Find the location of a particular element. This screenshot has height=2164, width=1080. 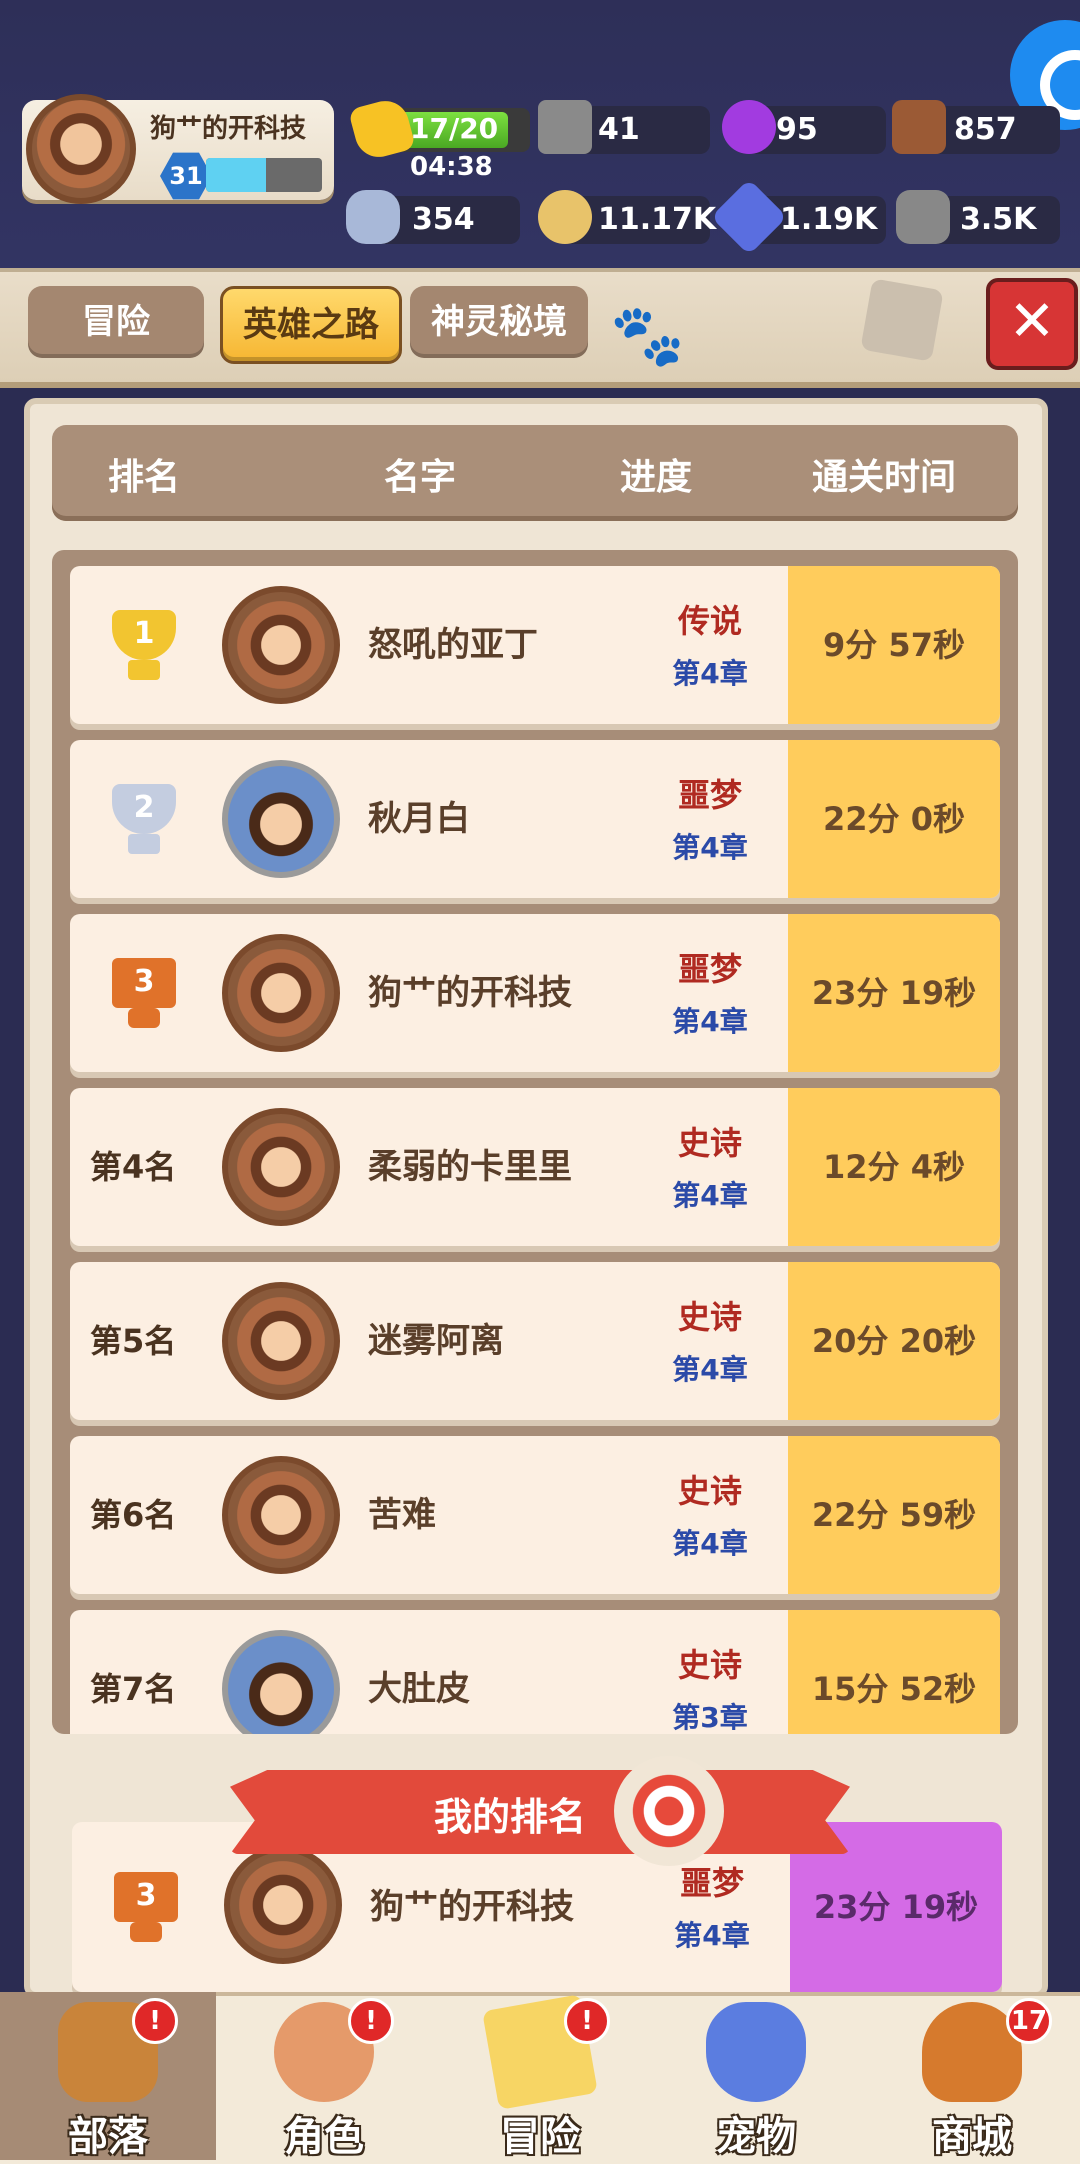

stone-icon is located at coordinates (923, 217).